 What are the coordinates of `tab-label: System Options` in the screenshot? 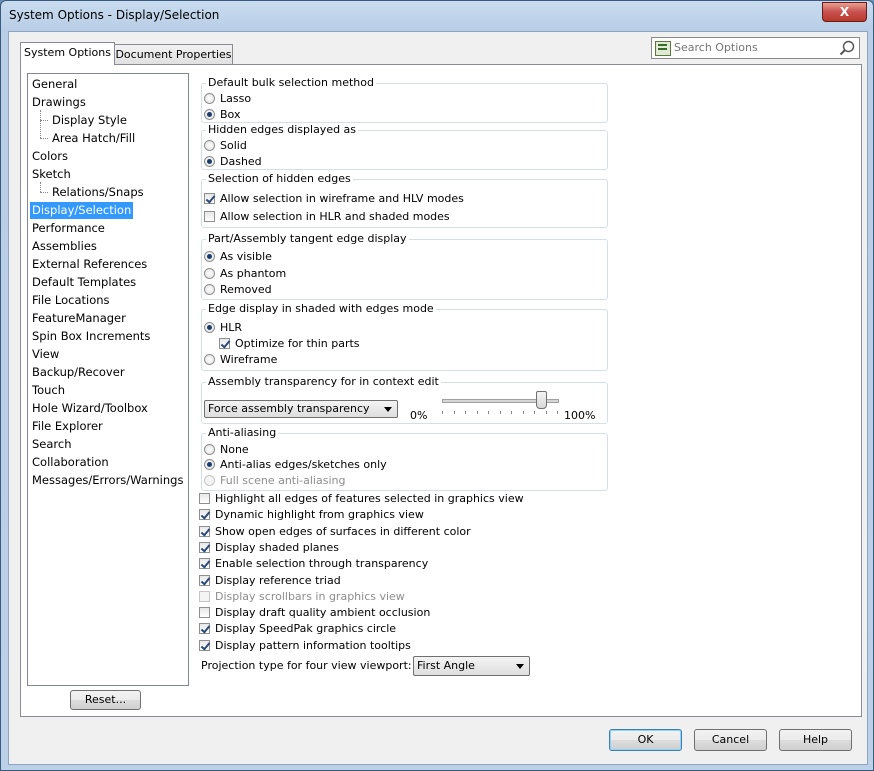 It's located at (67, 52).